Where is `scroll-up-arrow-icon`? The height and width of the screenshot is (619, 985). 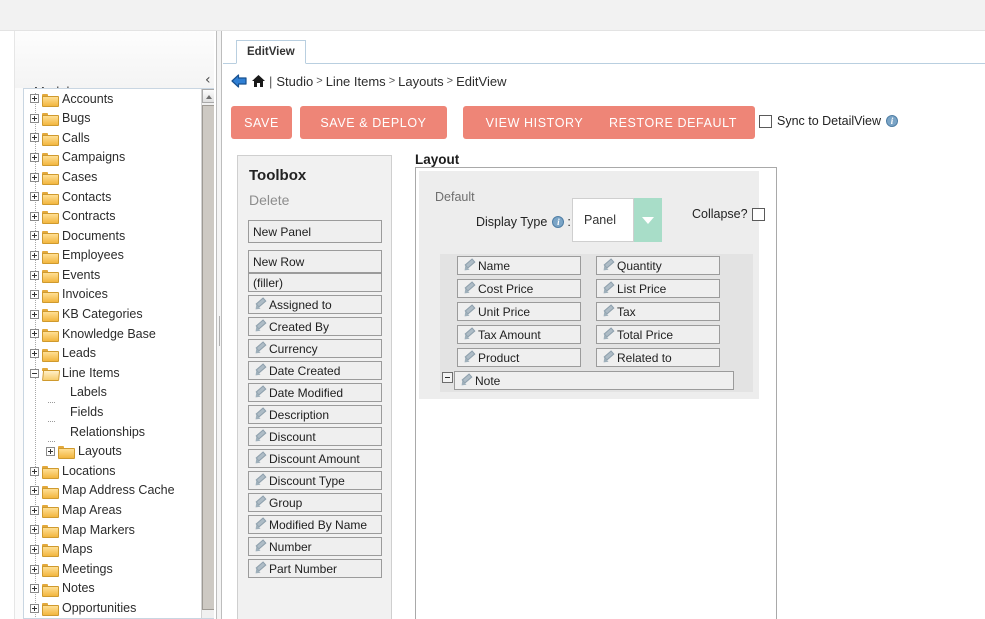
scroll-up-arrow-icon is located at coordinates (208, 96).